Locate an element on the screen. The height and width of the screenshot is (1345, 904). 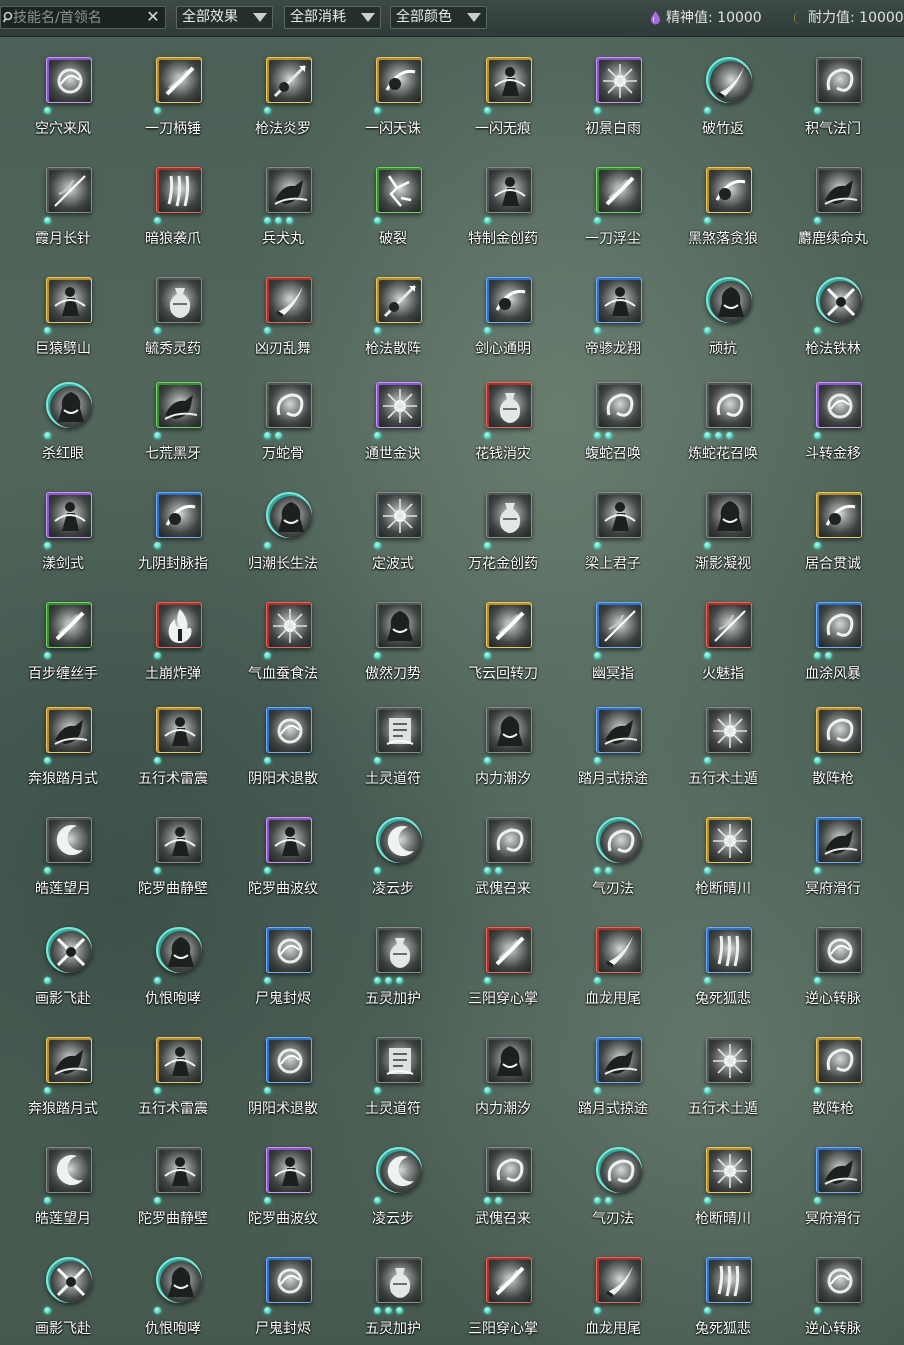
effect-filter-dropdown: 全部效果 is located at coordinates (224, 17).